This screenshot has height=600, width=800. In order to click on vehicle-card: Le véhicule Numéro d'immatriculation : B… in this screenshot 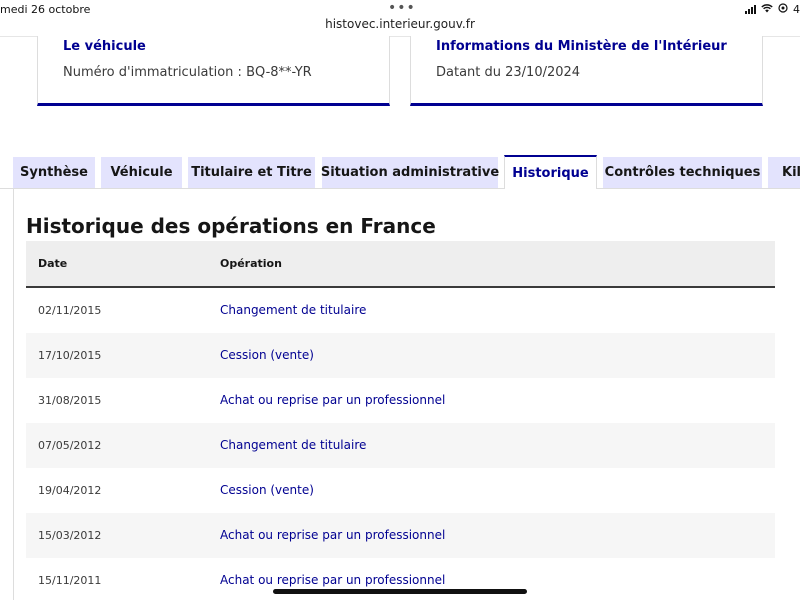, I will do `click(213, 71)`.